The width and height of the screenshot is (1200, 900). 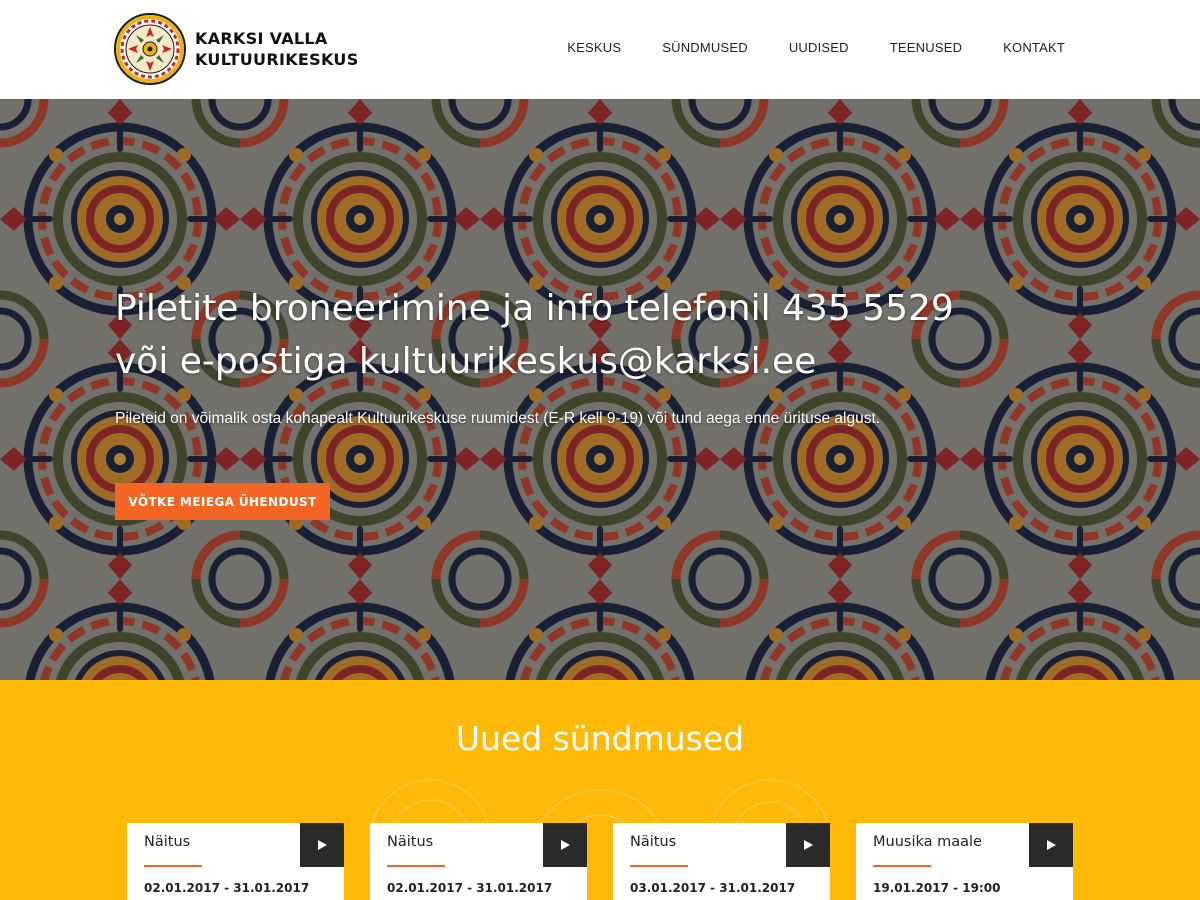 What do you see at coordinates (600, 738) in the screenshot?
I see `events-title: Uued sündmused` at bounding box center [600, 738].